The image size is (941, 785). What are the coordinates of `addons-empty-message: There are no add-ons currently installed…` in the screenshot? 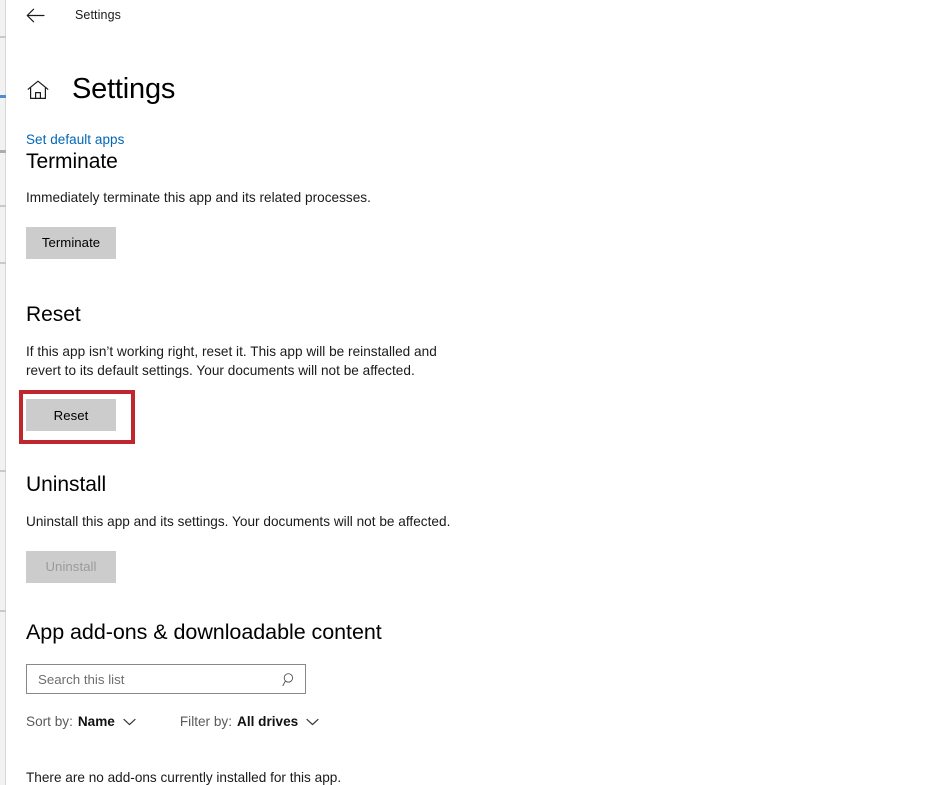 It's located at (184, 777).